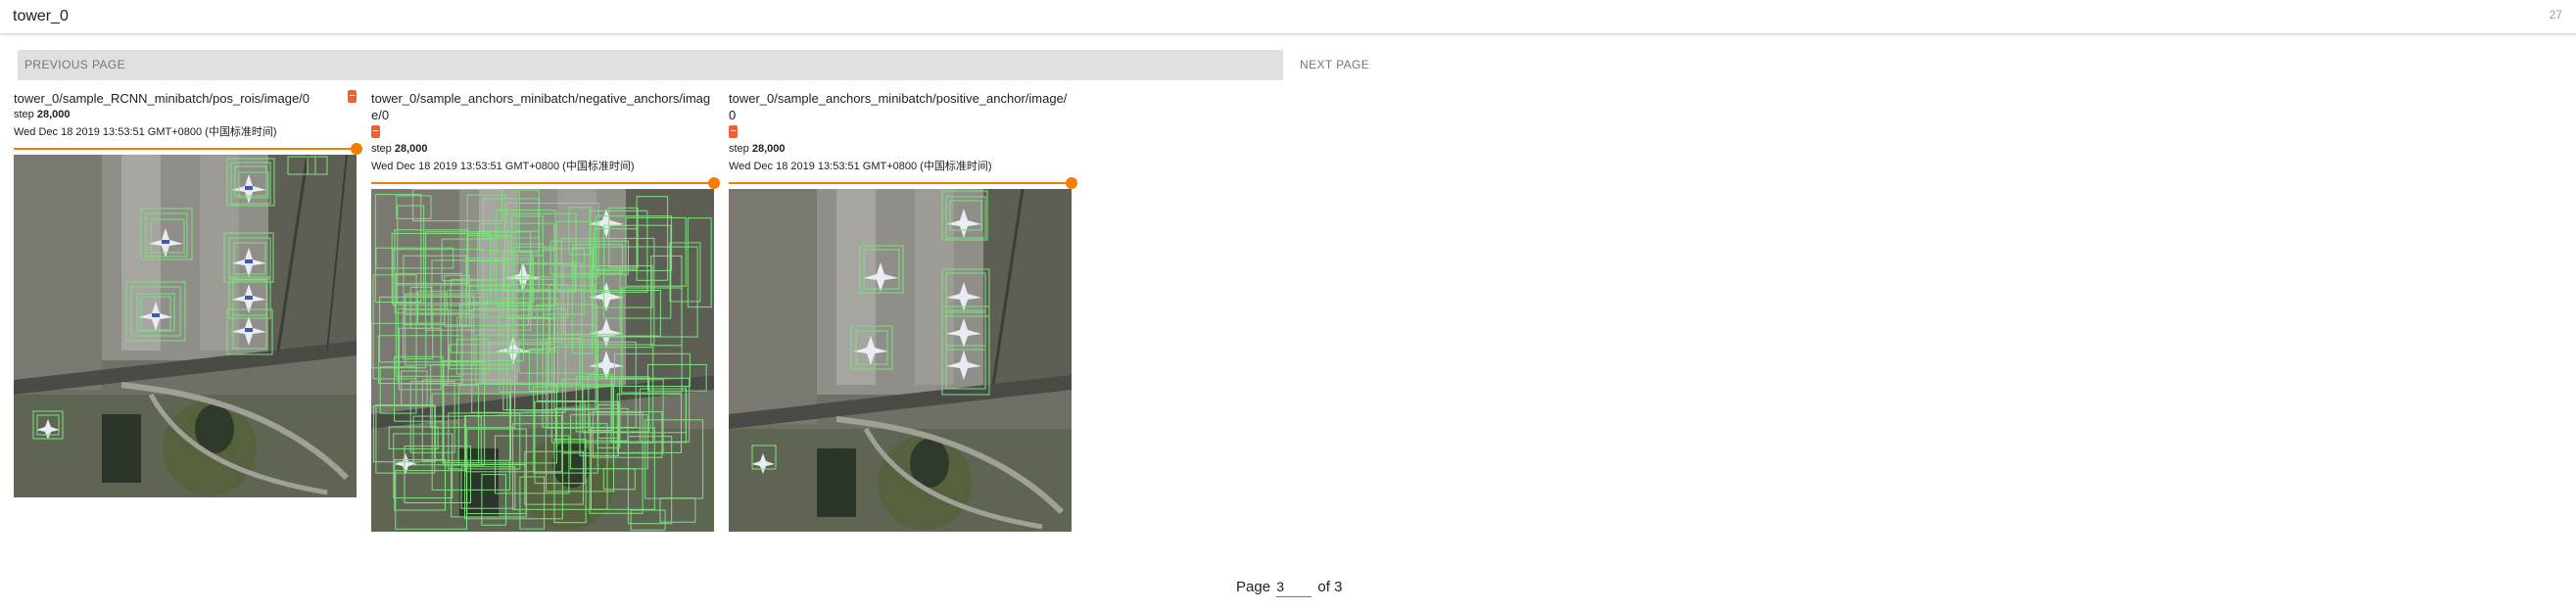 The width and height of the screenshot is (2576, 610). I want to click on item-count: 27, so click(2556, 15).